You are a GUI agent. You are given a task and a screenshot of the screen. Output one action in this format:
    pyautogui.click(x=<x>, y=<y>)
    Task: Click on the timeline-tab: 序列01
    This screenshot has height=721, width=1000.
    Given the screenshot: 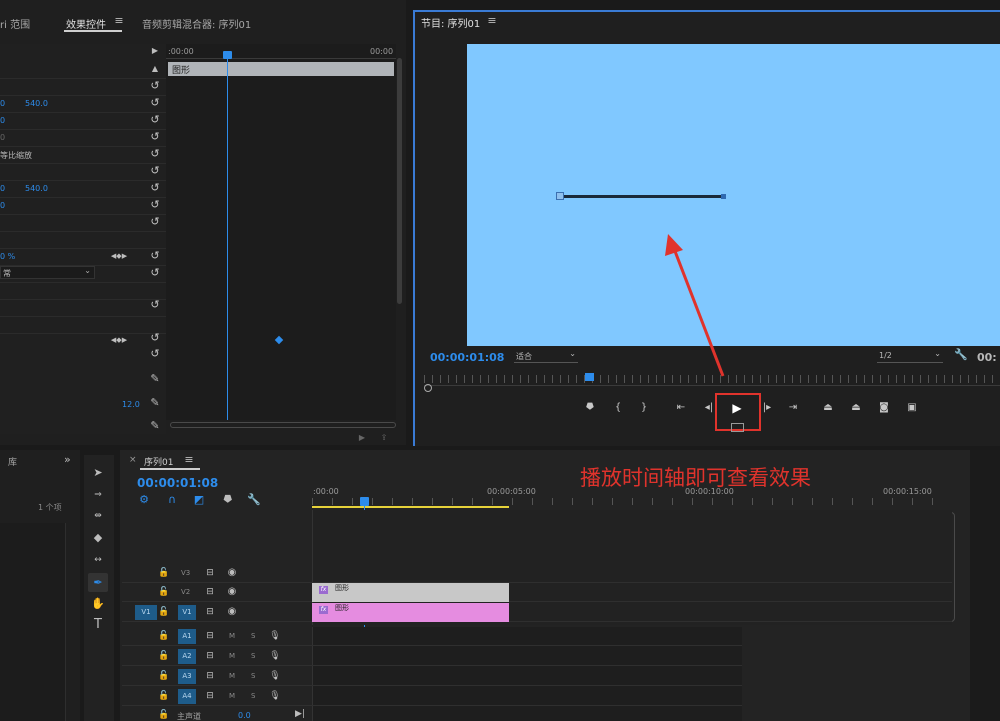 What is the action you would take?
    pyautogui.click(x=158, y=461)
    